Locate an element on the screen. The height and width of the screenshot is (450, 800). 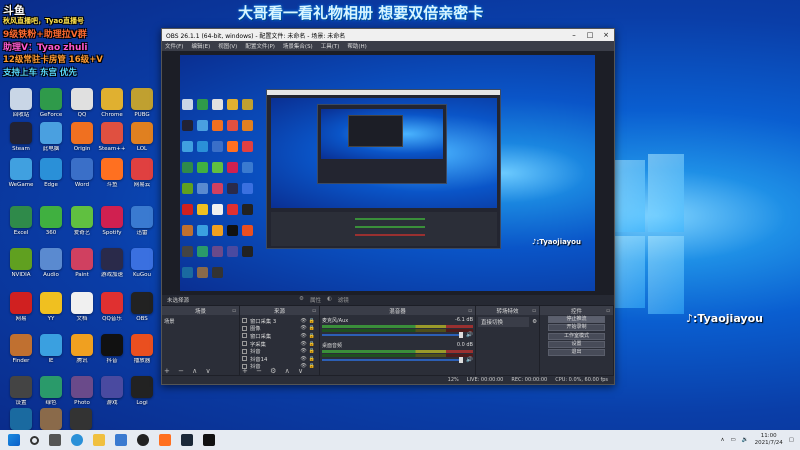
maximize-button: □ is located at coordinates (590, 35).